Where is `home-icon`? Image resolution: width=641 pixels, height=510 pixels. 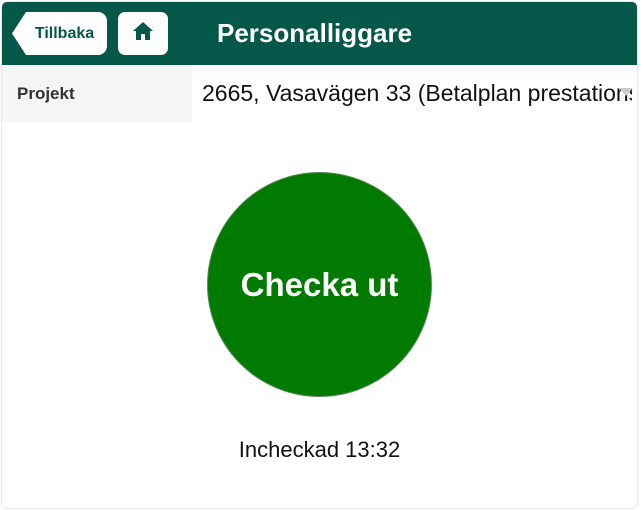
home-icon is located at coordinates (143, 33).